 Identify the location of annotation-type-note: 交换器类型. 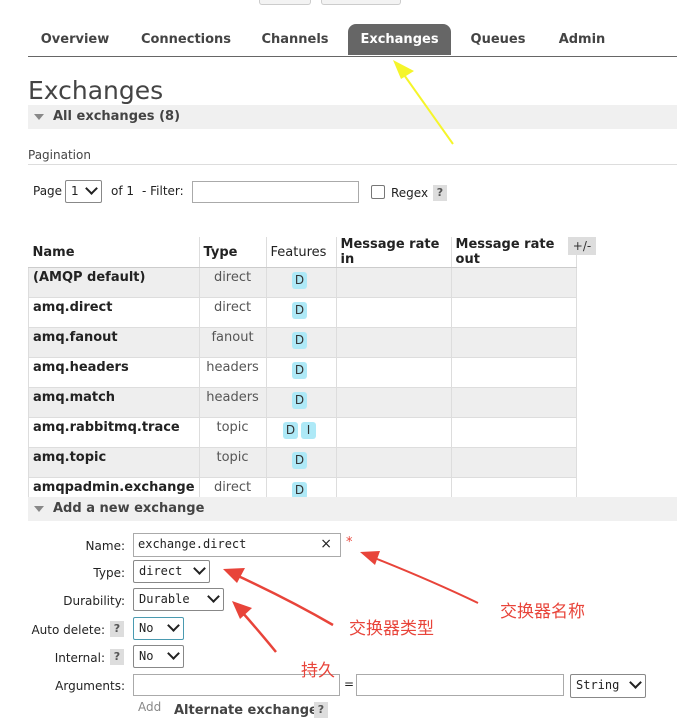
(391, 629).